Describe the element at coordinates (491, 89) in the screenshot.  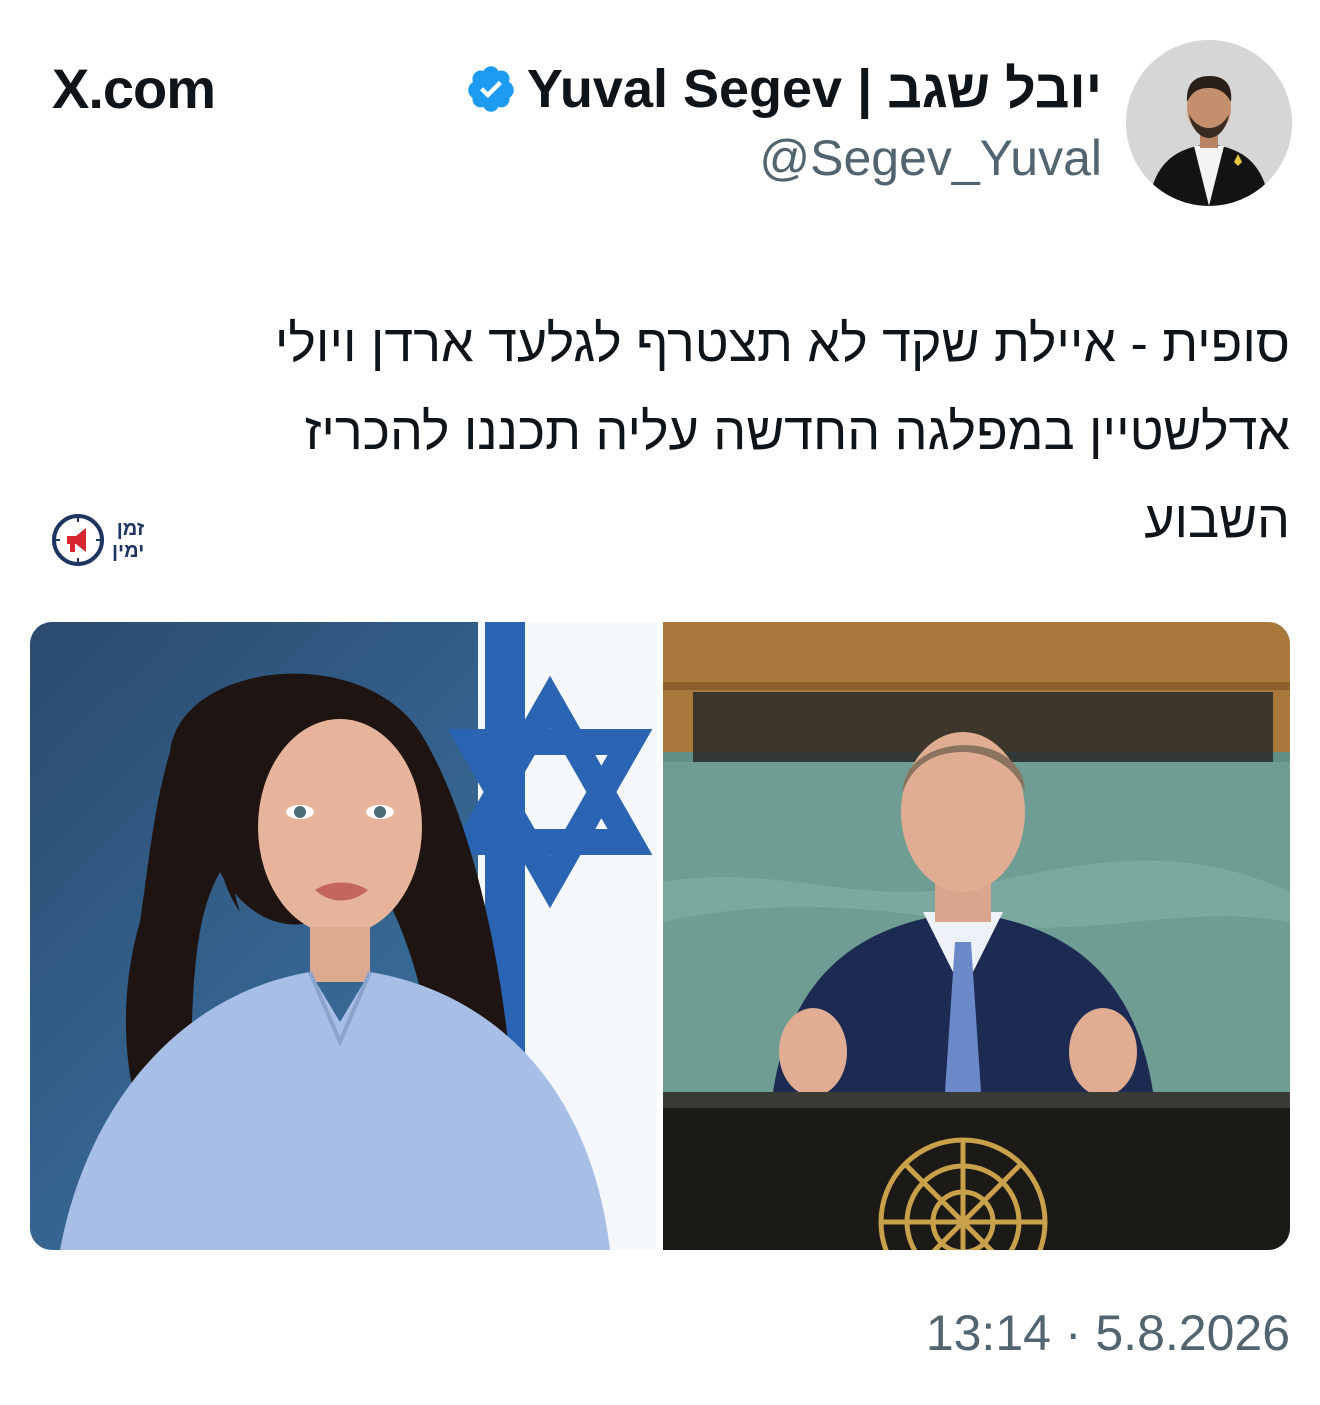
I see `verified-badge-icon` at that location.